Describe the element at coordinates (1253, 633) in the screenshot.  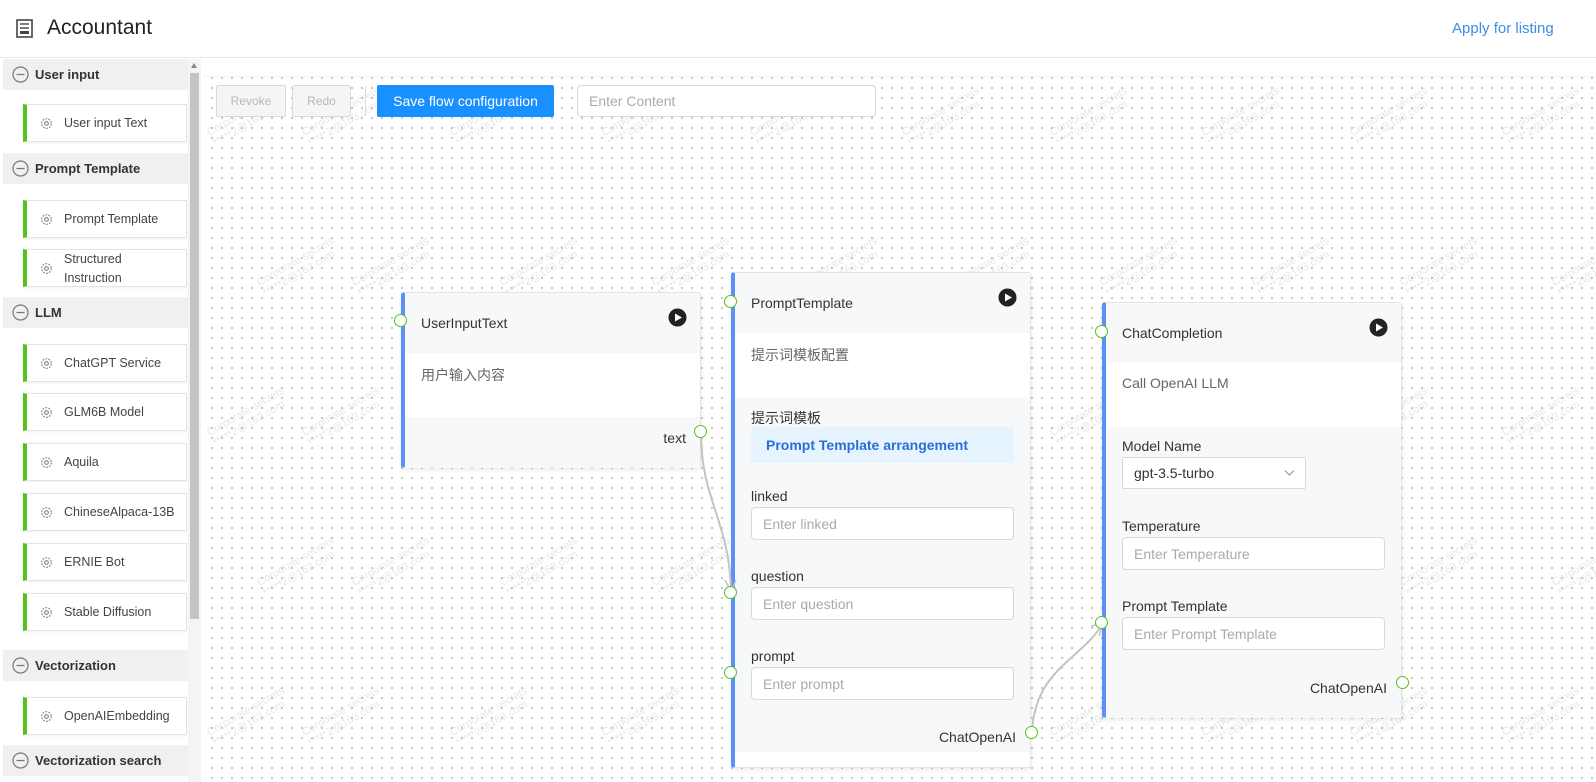
I see `prompt-template-input` at that location.